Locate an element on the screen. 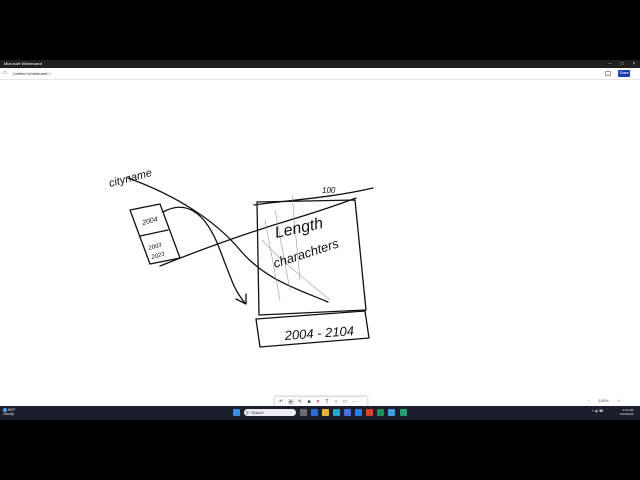 This screenshot has width=640, height=480. more-icon: ⋯ is located at coordinates (354, 402).